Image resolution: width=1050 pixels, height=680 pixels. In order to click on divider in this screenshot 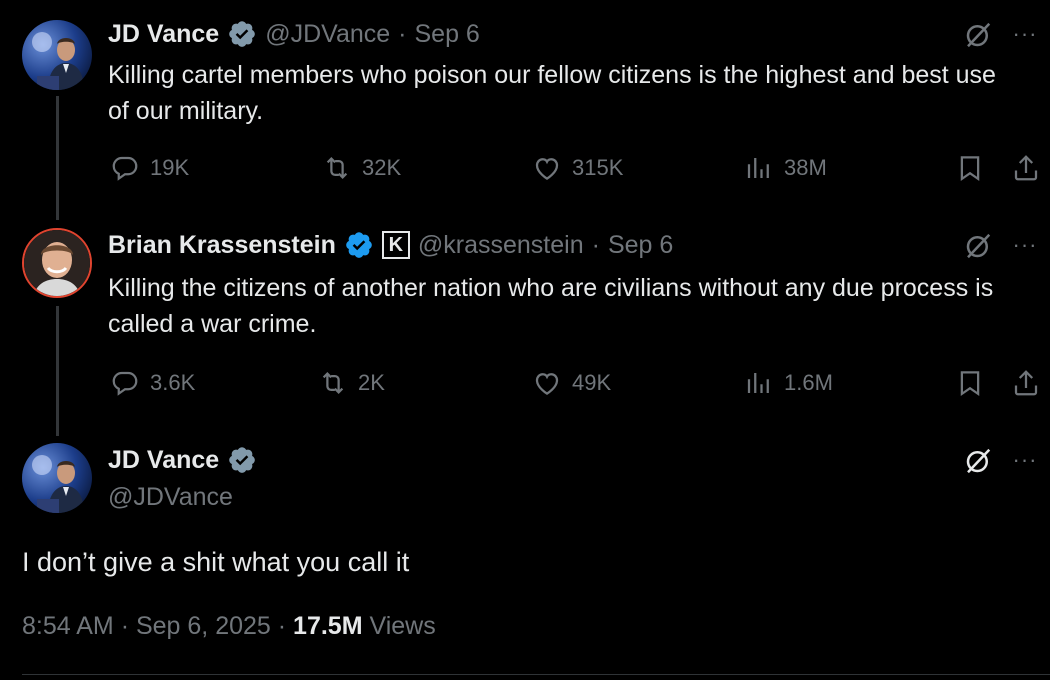, I will do `click(536, 674)`.